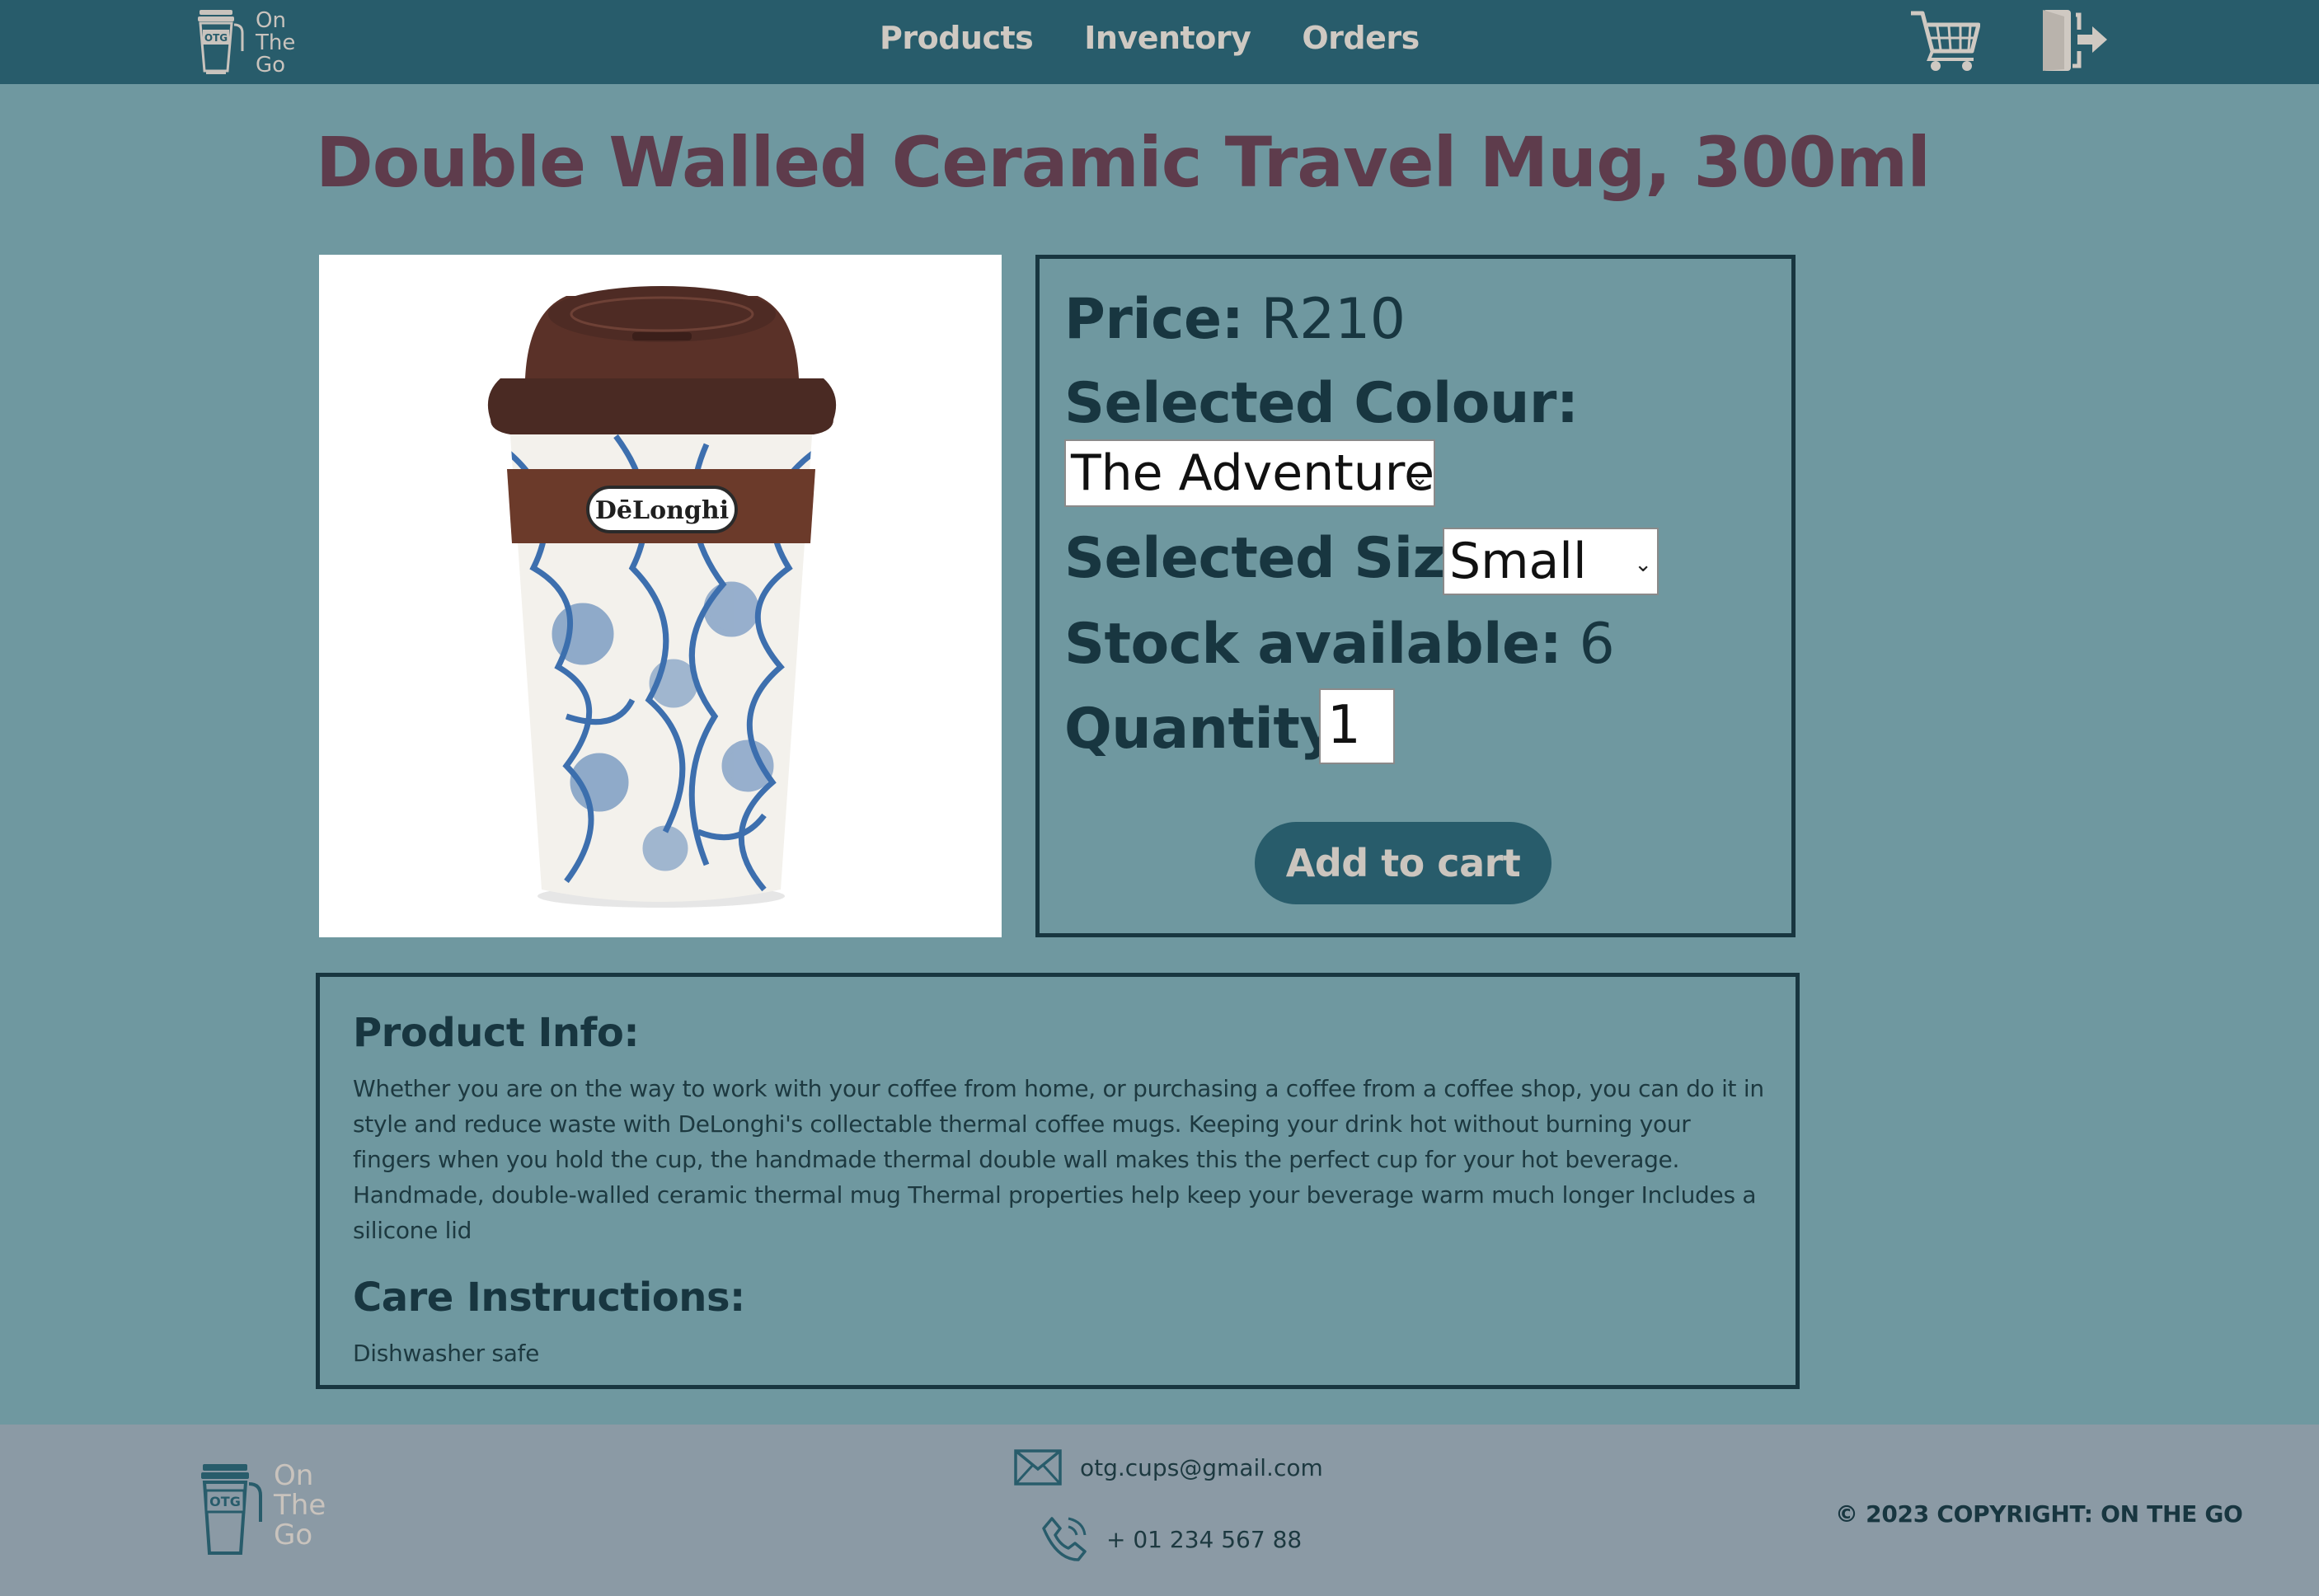 Image resolution: width=2319 pixels, height=1596 pixels. What do you see at coordinates (1065, 1539) in the screenshot?
I see `phone-icon` at bounding box center [1065, 1539].